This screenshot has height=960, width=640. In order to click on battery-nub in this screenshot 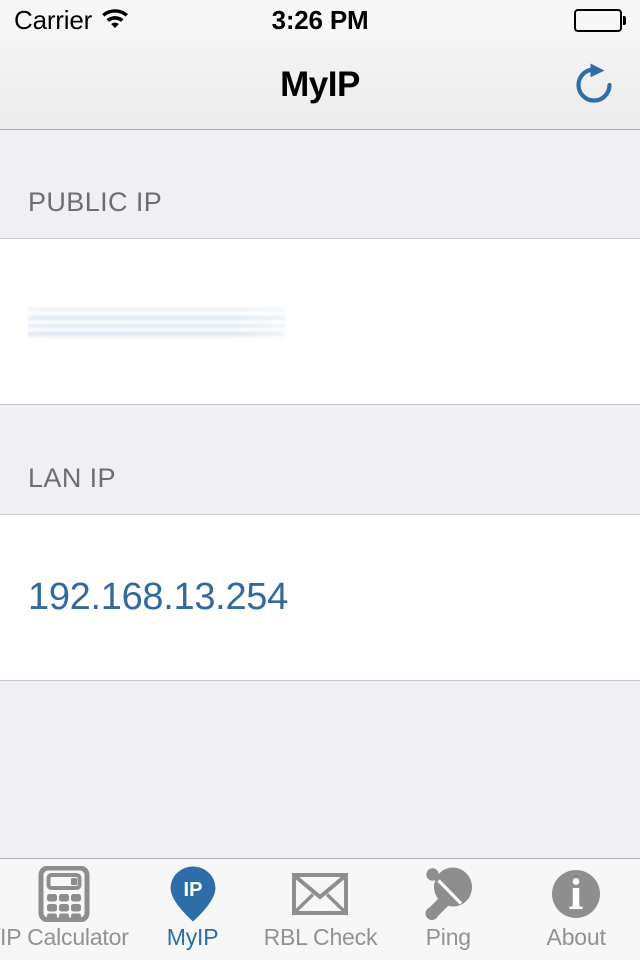, I will do `click(624, 20)`.